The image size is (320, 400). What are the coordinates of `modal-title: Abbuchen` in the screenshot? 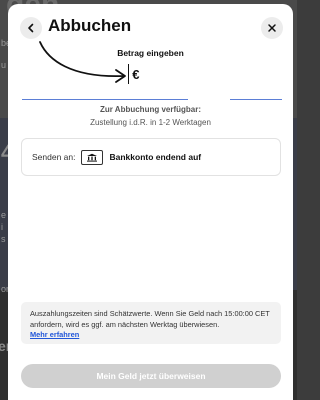 It's located at (90, 25).